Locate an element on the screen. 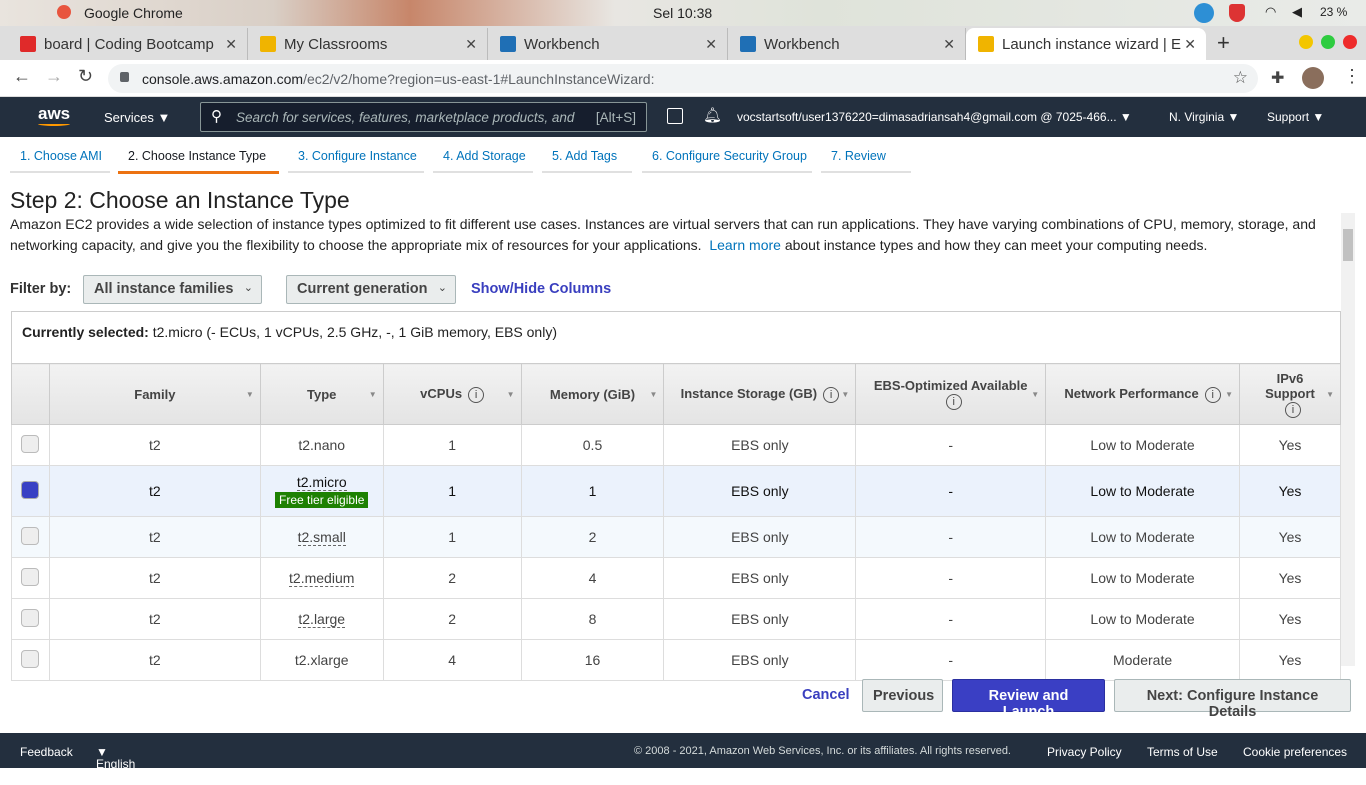  wifi-icon: ◠ is located at coordinates (1270, 12).